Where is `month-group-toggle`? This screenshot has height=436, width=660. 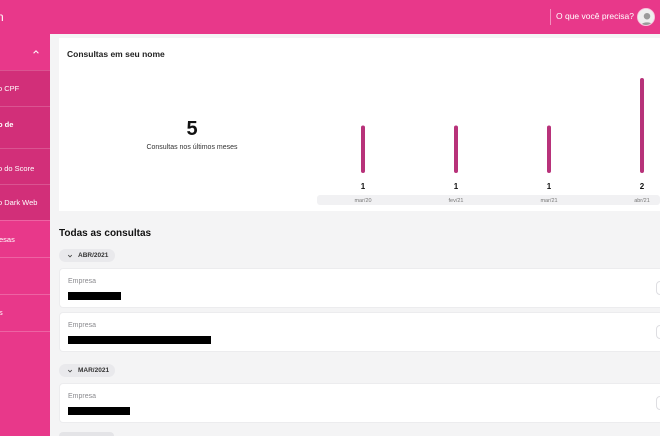
month-group-toggle is located at coordinates (86, 434).